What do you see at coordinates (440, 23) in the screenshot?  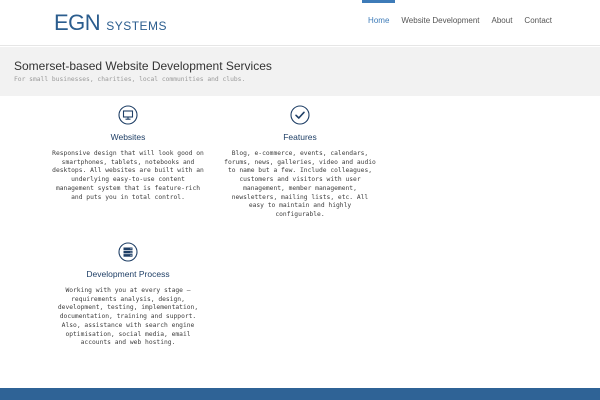 I see `nav-item-website-development: Website Development` at bounding box center [440, 23].